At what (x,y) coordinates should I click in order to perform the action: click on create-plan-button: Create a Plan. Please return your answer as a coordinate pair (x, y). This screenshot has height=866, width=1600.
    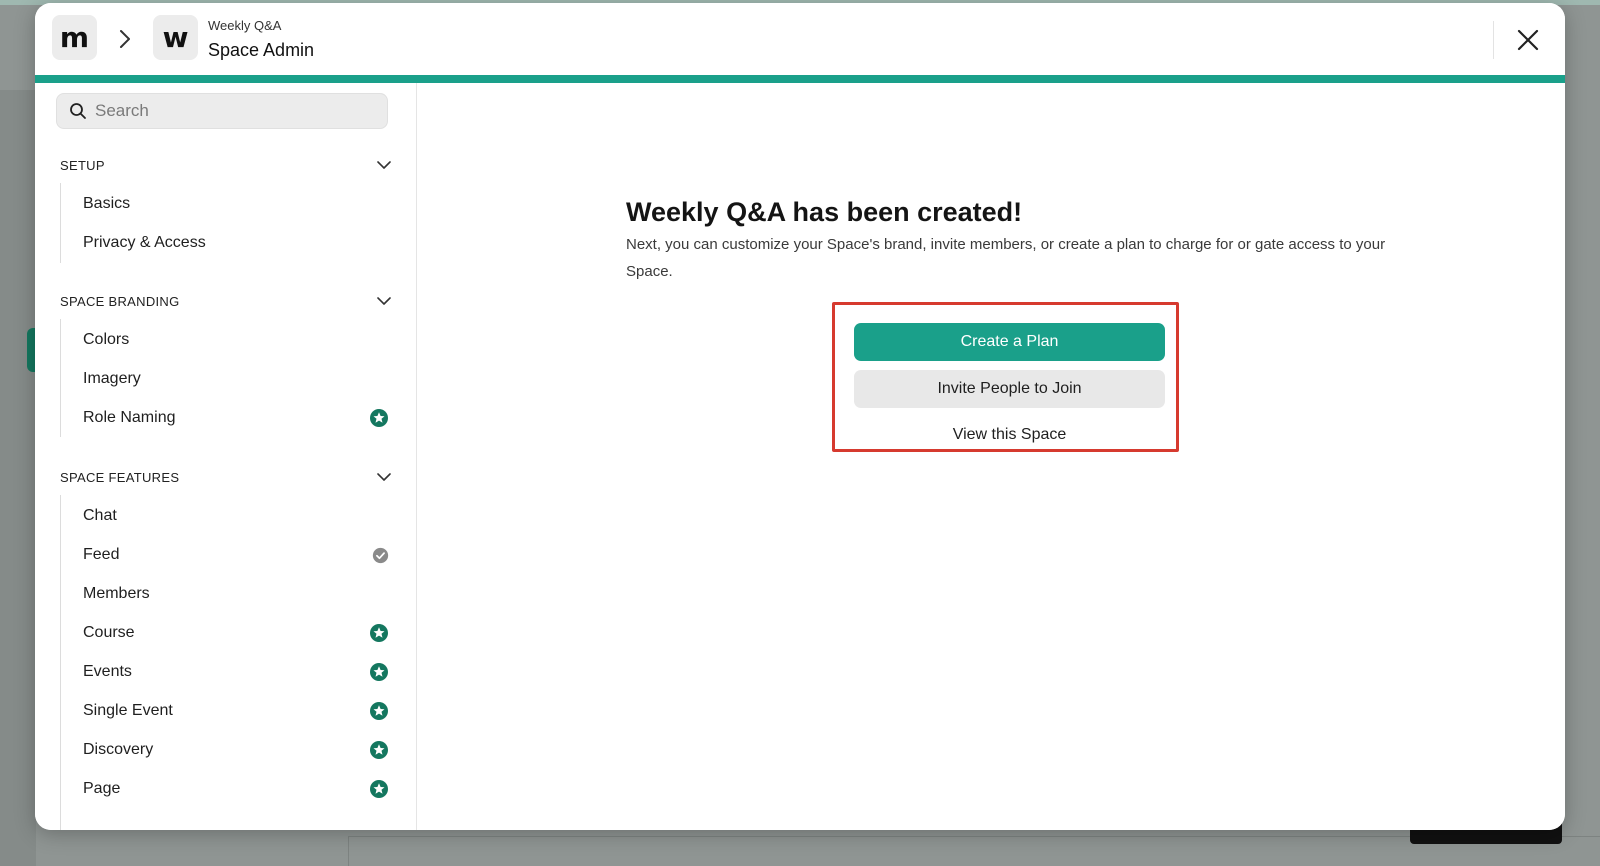
    Looking at the image, I should click on (1009, 342).